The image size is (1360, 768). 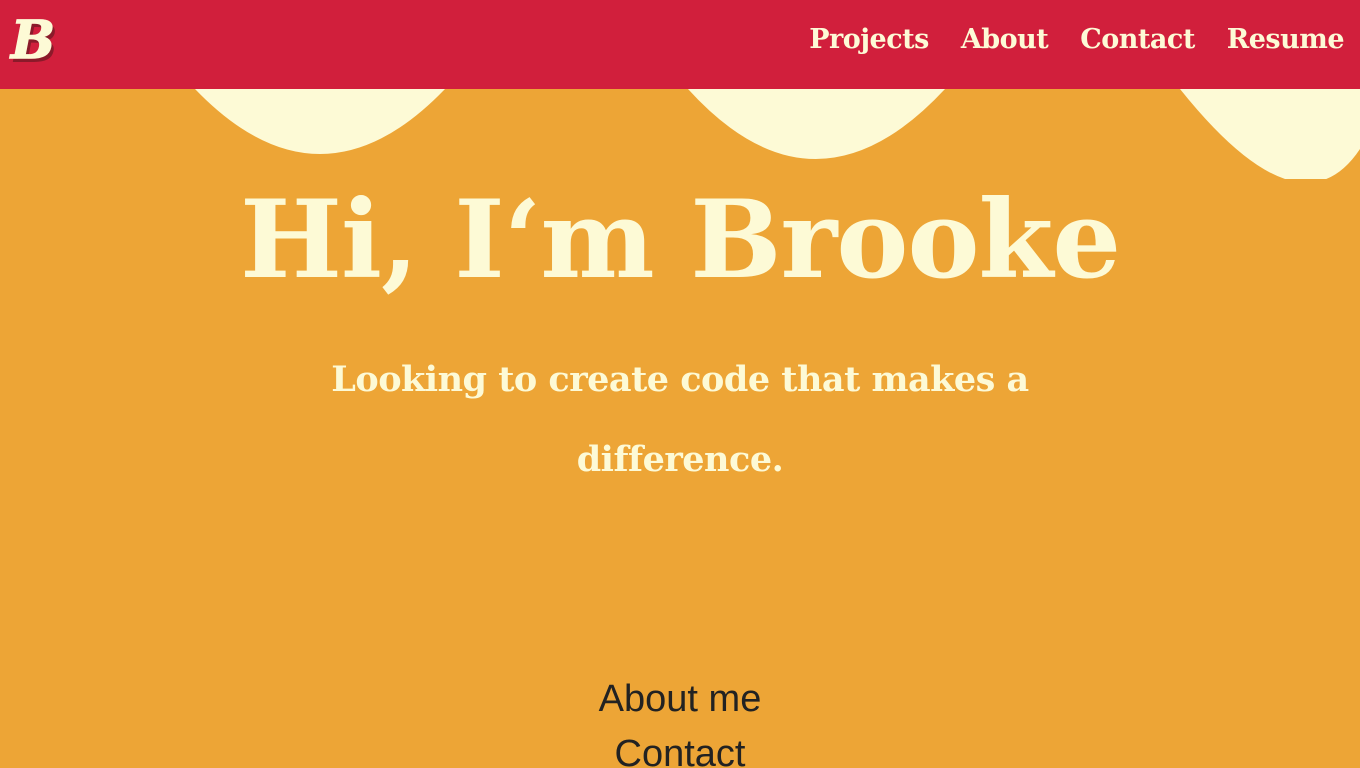 What do you see at coordinates (680, 747) in the screenshot?
I see `contact-link: Contact` at bounding box center [680, 747].